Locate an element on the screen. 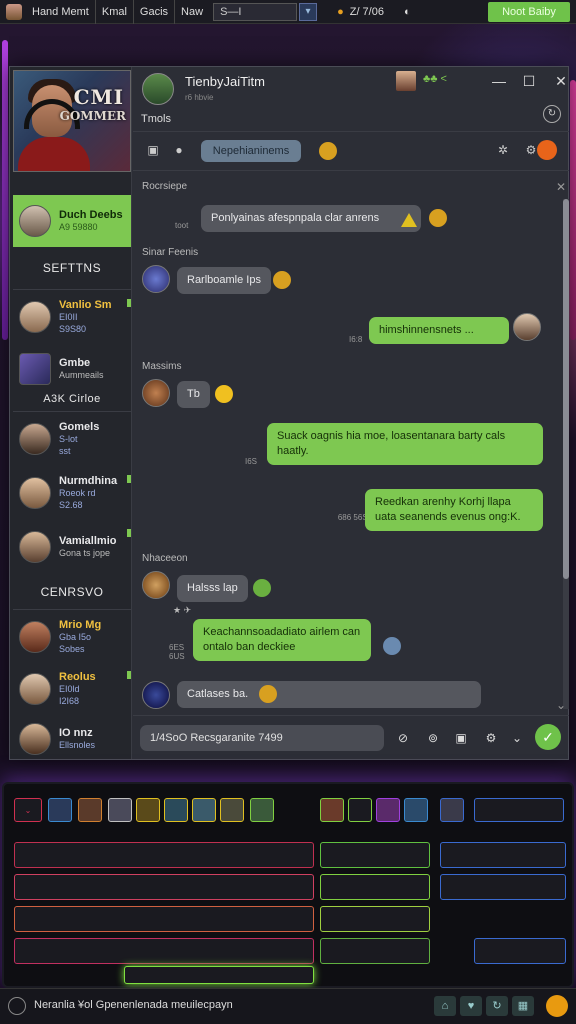  sidebar-item: Nurmdhina Roeok rd S2.68 is located at coordinates (72, 493).